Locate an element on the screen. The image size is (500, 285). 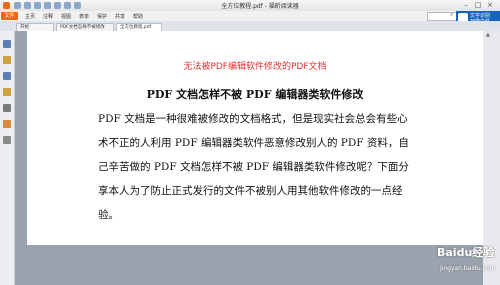
baidu-watermark-url: jingyan.baidu.com is located at coordinates (468, 268).